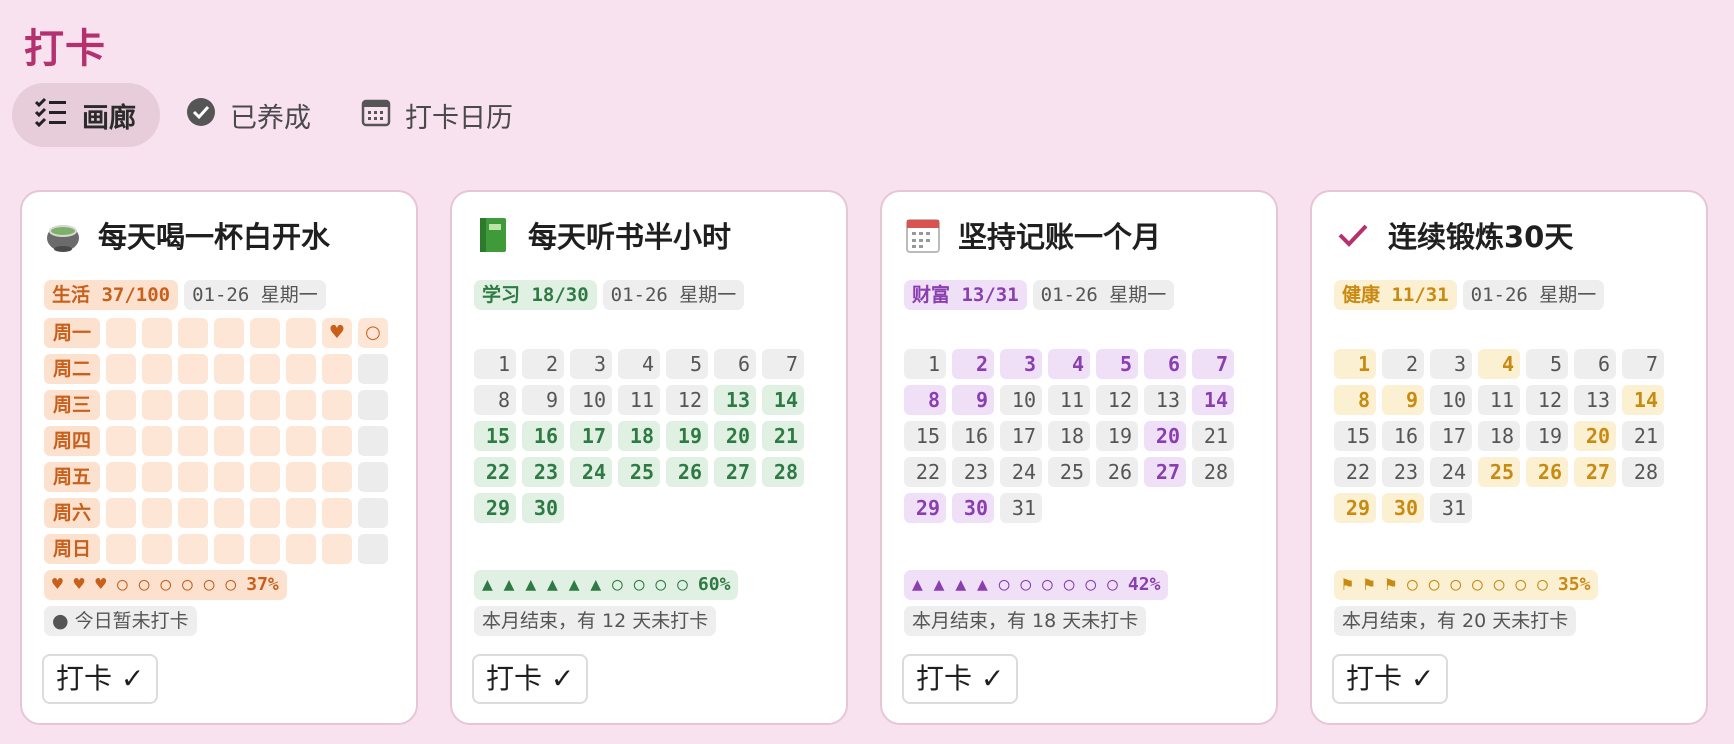  Describe the element at coordinates (925, 472) in the screenshot. I see `calendar-day: 22` at that location.